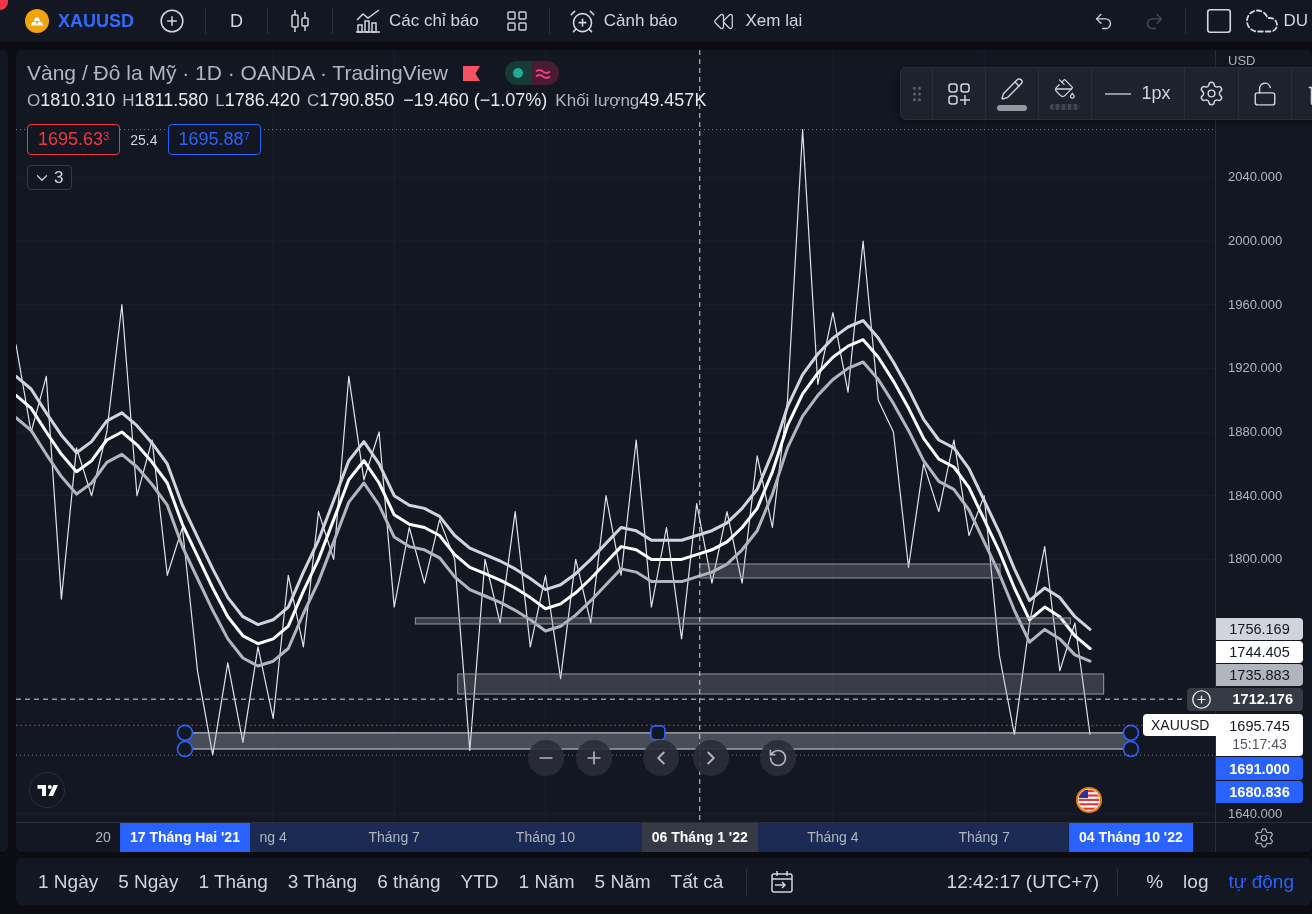 This screenshot has height=914, width=1312. Describe the element at coordinates (262, 100) in the screenshot. I see `ohlc-value: 1786.420` at that location.